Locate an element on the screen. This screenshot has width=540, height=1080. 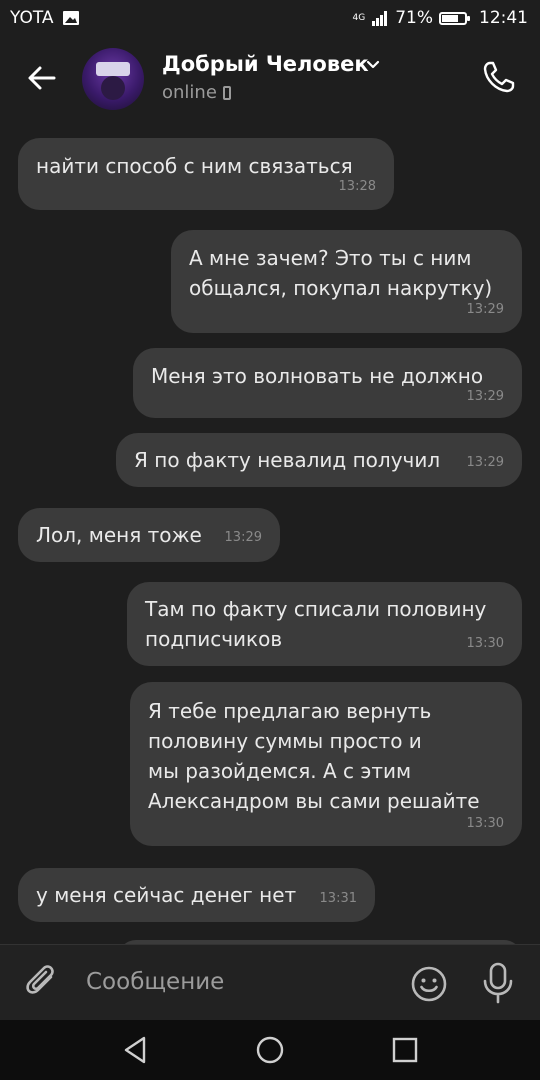
status-bar: YOTA 4G 71% 12:41 is located at coordinates (270, 18).